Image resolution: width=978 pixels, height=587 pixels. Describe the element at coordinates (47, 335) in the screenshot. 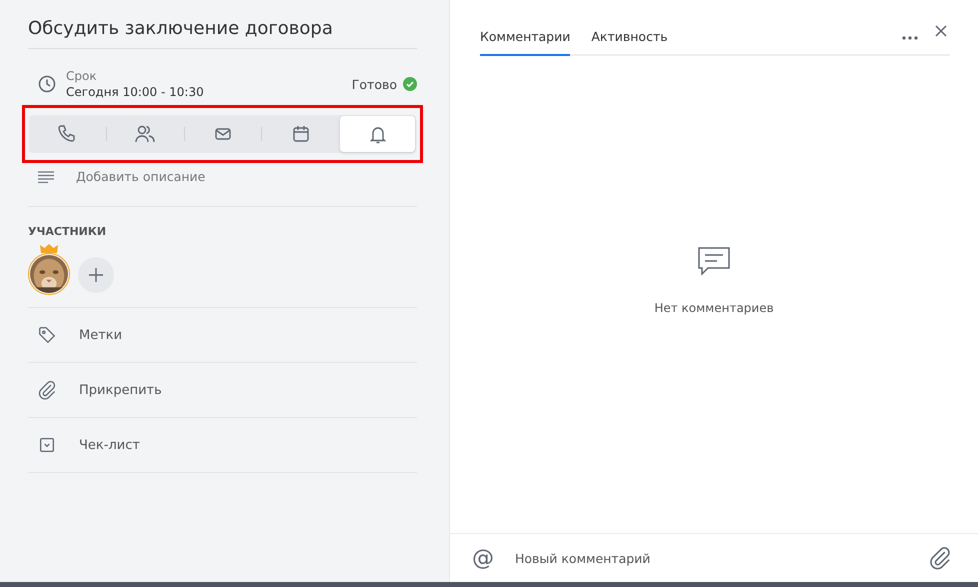

I see `tag-icon` at that location.